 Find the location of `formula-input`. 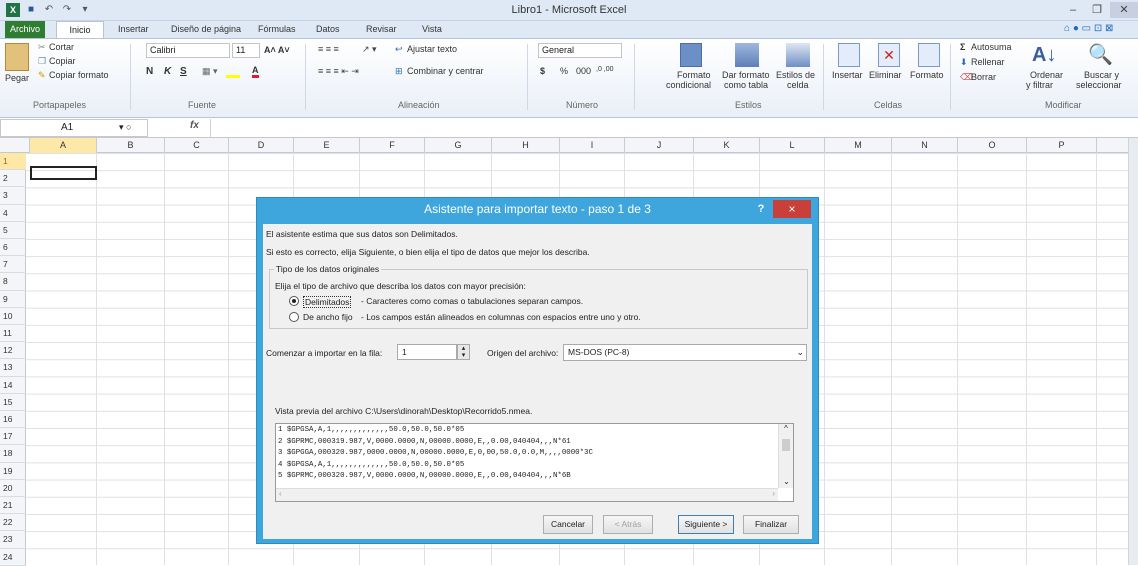

formula-input is located at coordinates (670, 128).